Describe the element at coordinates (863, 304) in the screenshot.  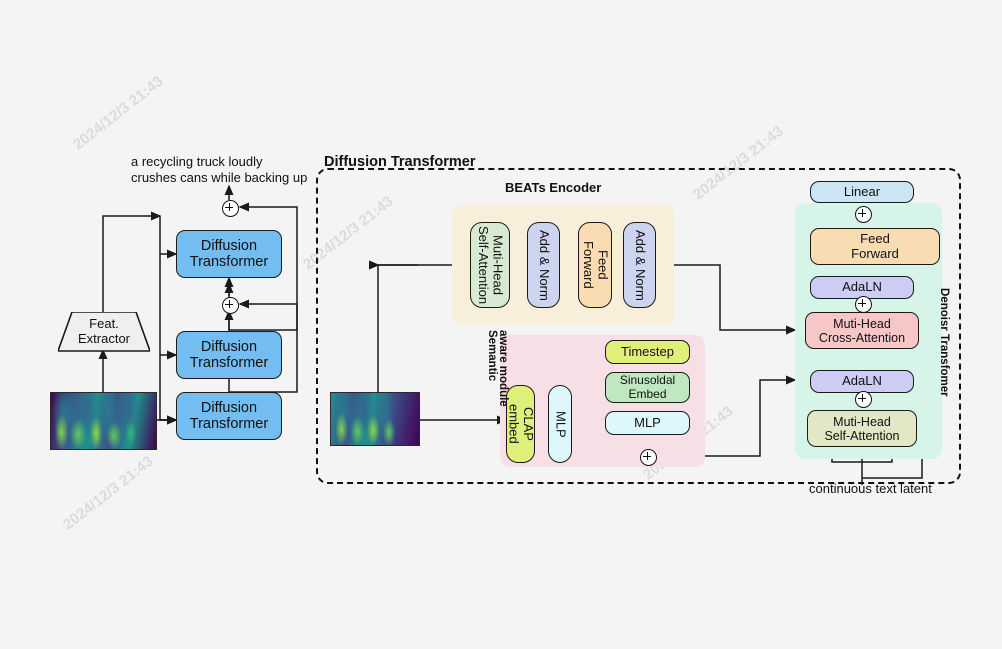
I see `denoiser-add-mid` at that location.